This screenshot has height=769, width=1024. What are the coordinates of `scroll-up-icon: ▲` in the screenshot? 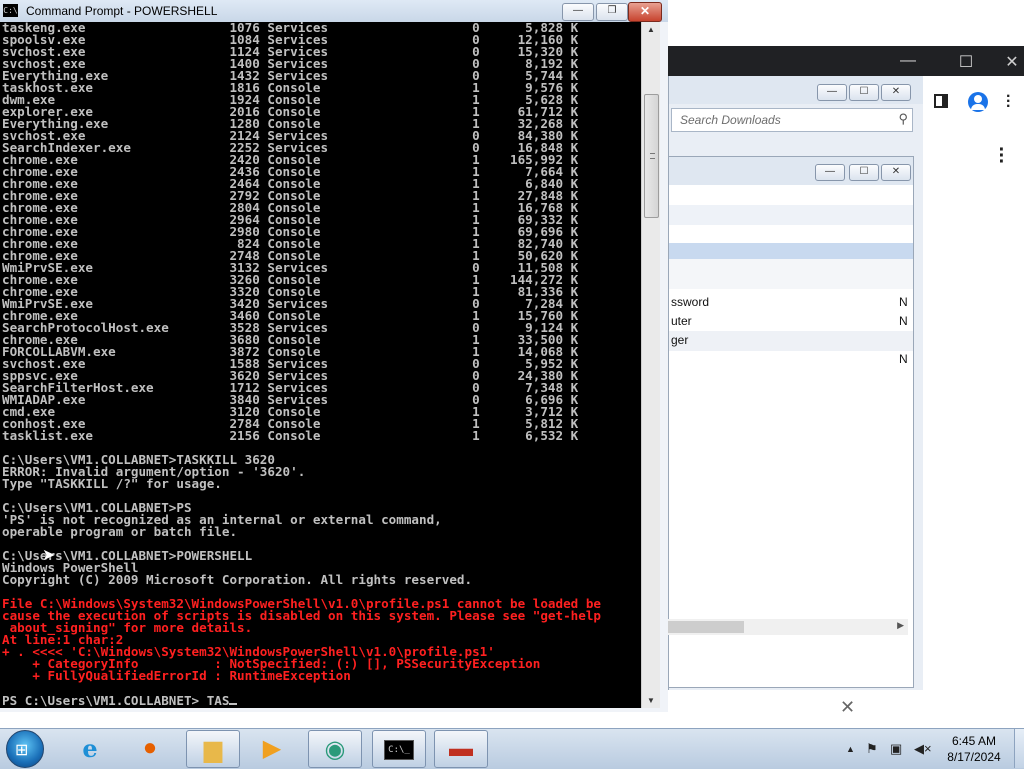 It's located at (651, 29).